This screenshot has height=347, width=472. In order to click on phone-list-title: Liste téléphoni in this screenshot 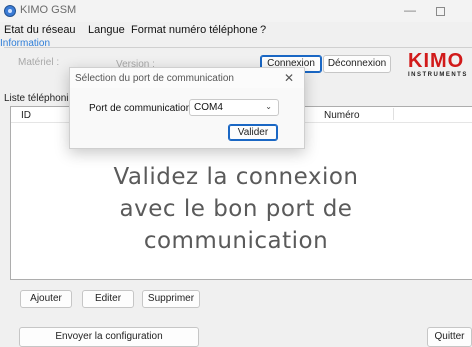, I will do `click(36, 98)`.